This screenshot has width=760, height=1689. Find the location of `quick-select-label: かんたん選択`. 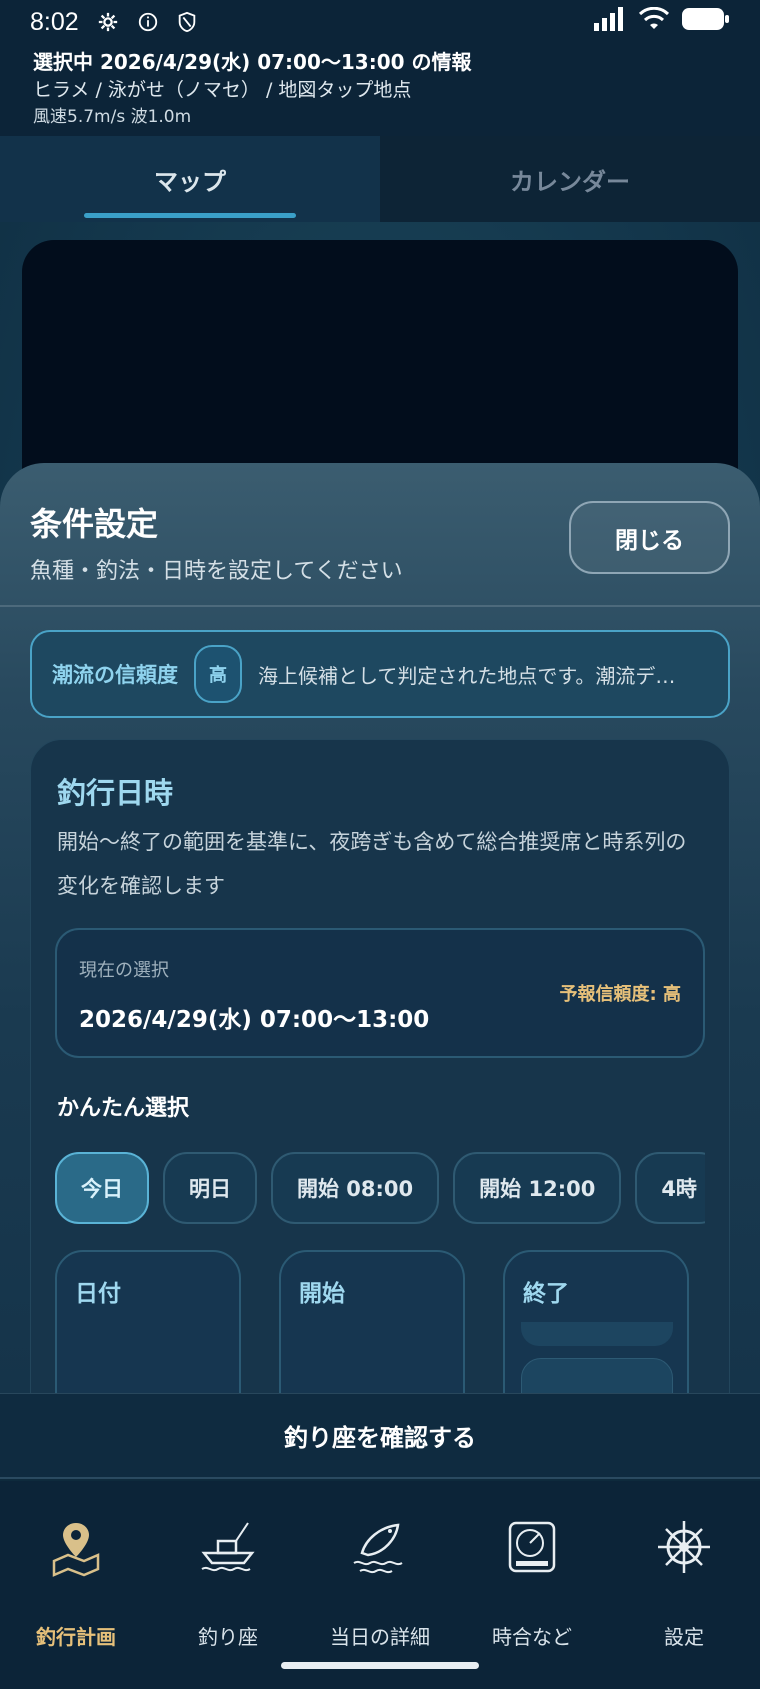

quick-select-label: かんたん選択 is located at coordinates (123, 1108).